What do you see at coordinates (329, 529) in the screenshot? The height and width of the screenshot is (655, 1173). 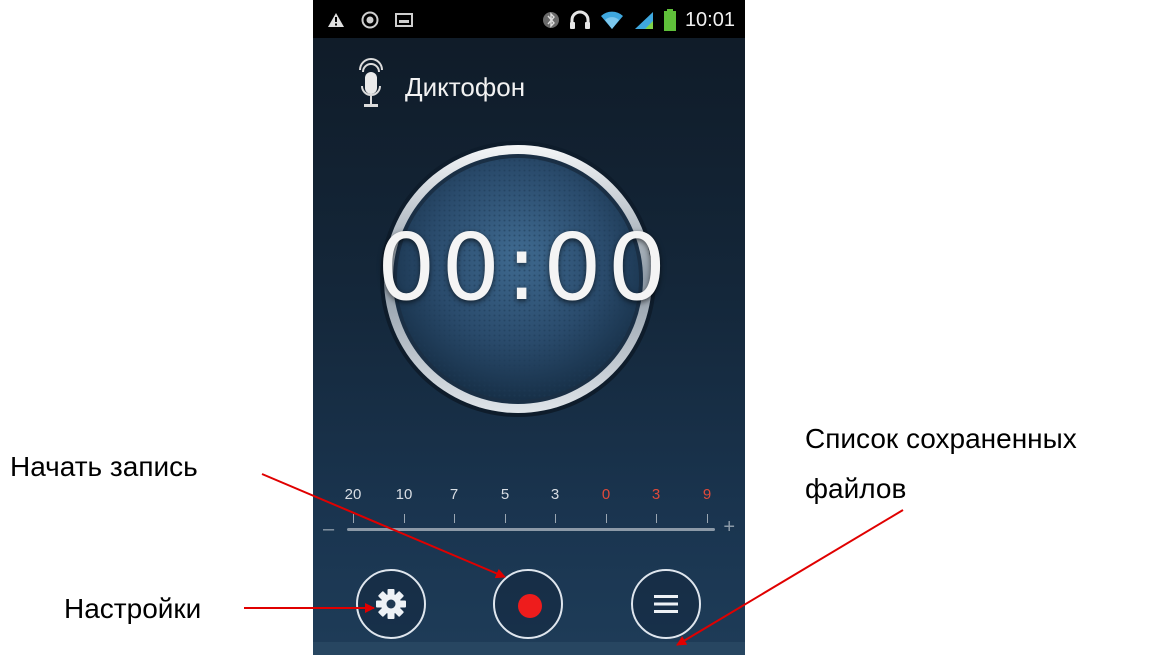 I see `scale-minus: –` at bounding box center [329, 529].